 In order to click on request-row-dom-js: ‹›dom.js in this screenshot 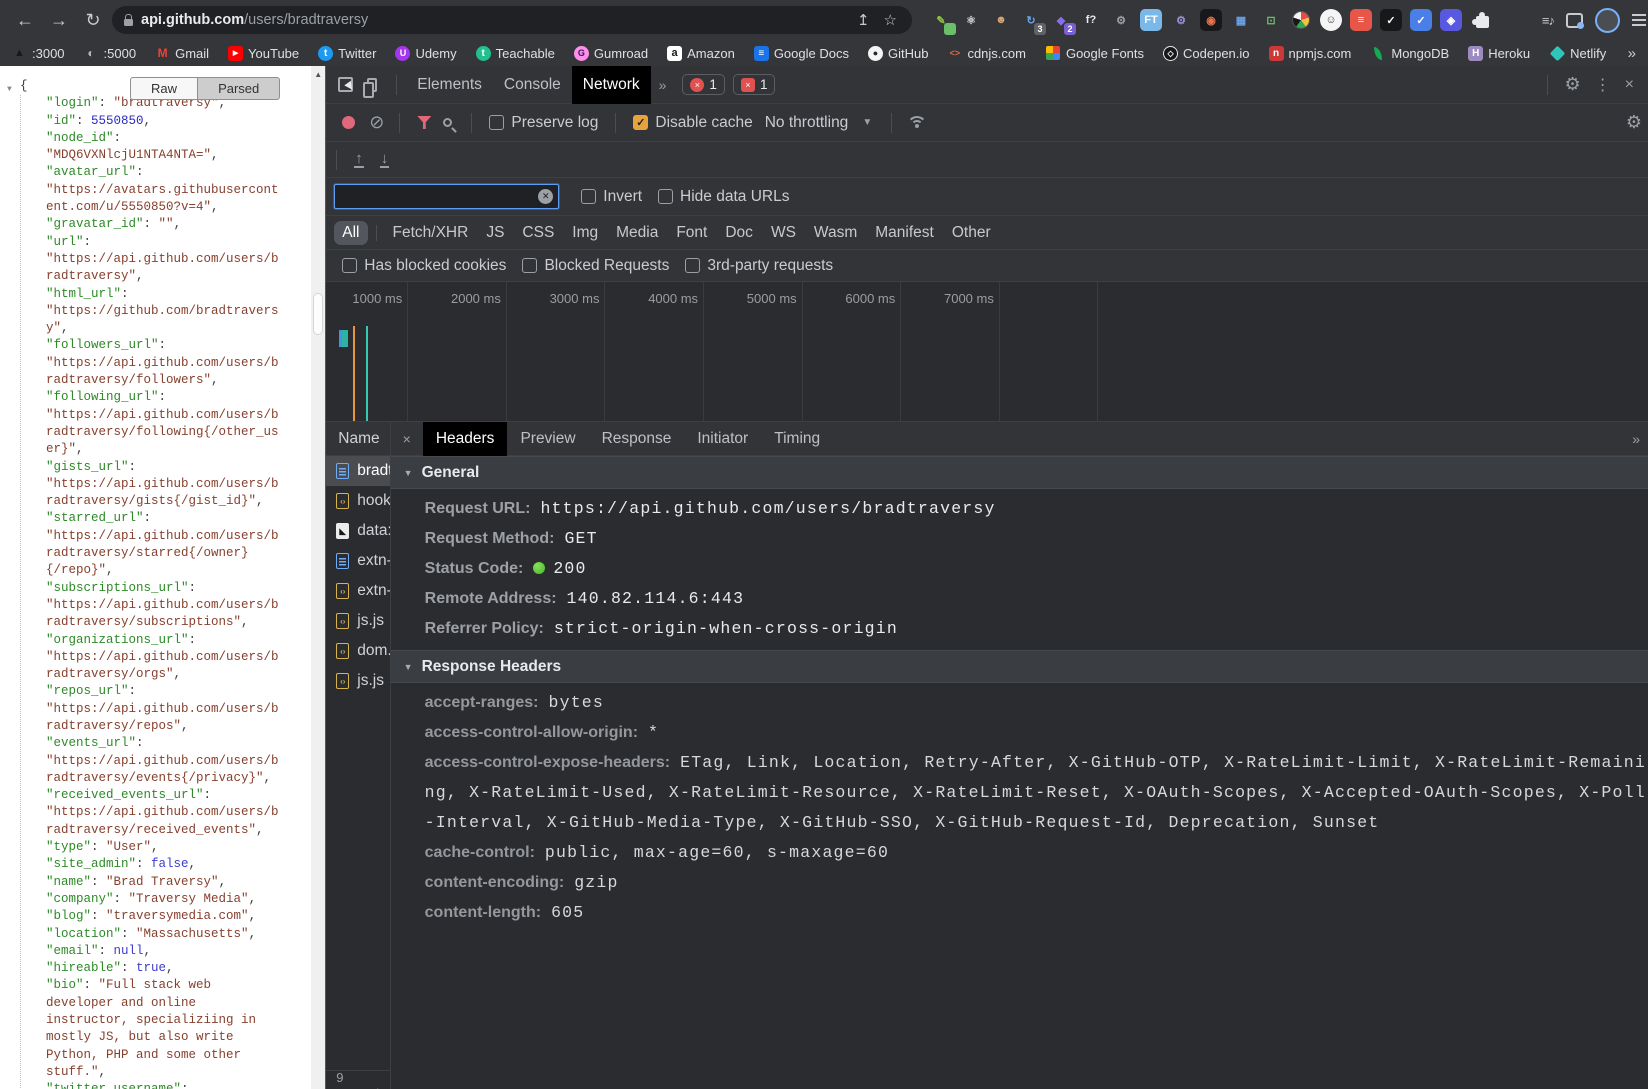, I will do `click(358, 651)`.